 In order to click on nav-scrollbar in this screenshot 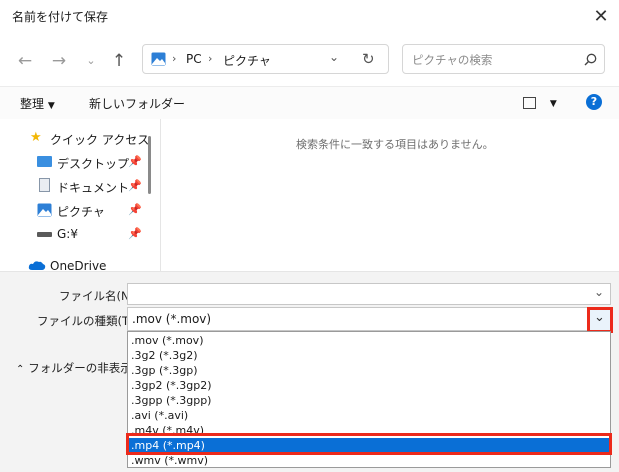, I will do `click(149, 165)`.